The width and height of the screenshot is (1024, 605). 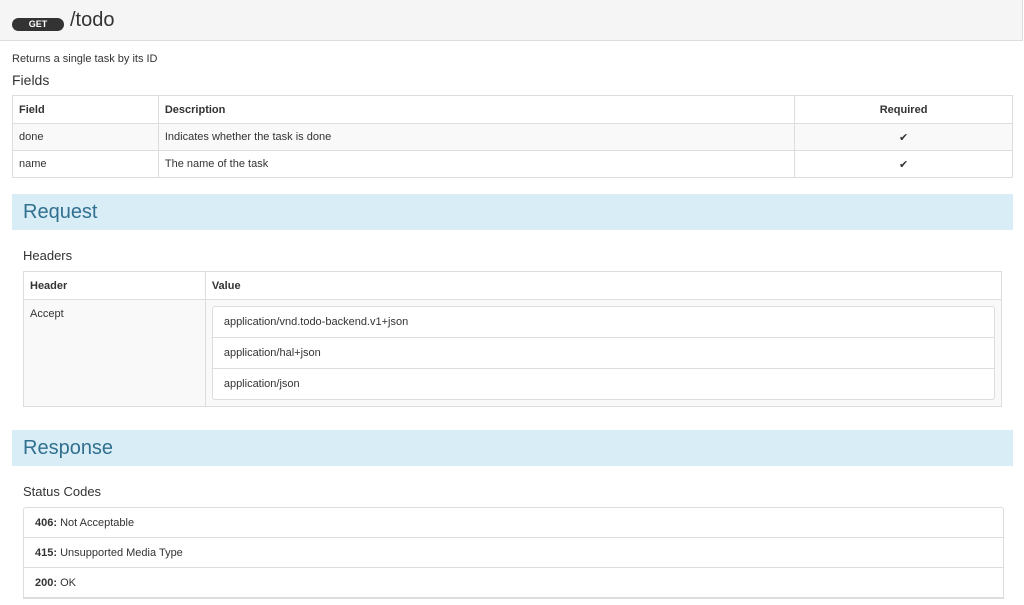 I want to click on status-text: OK, so click(x=68, y=583).